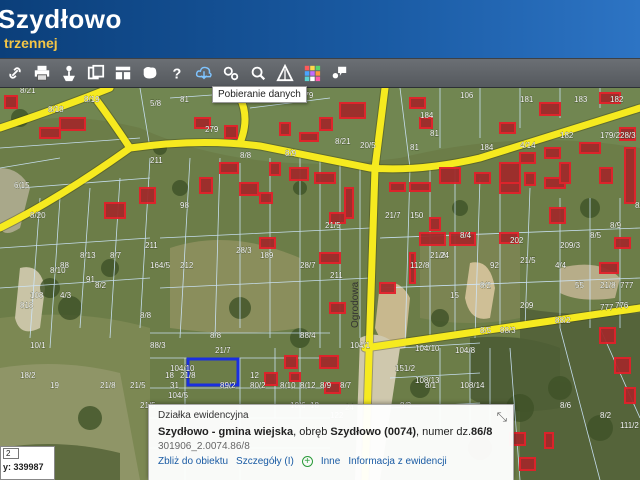 This screenshot has width=640, height=480. I want to click on parcel-label: 179/2, so click(610, 135).